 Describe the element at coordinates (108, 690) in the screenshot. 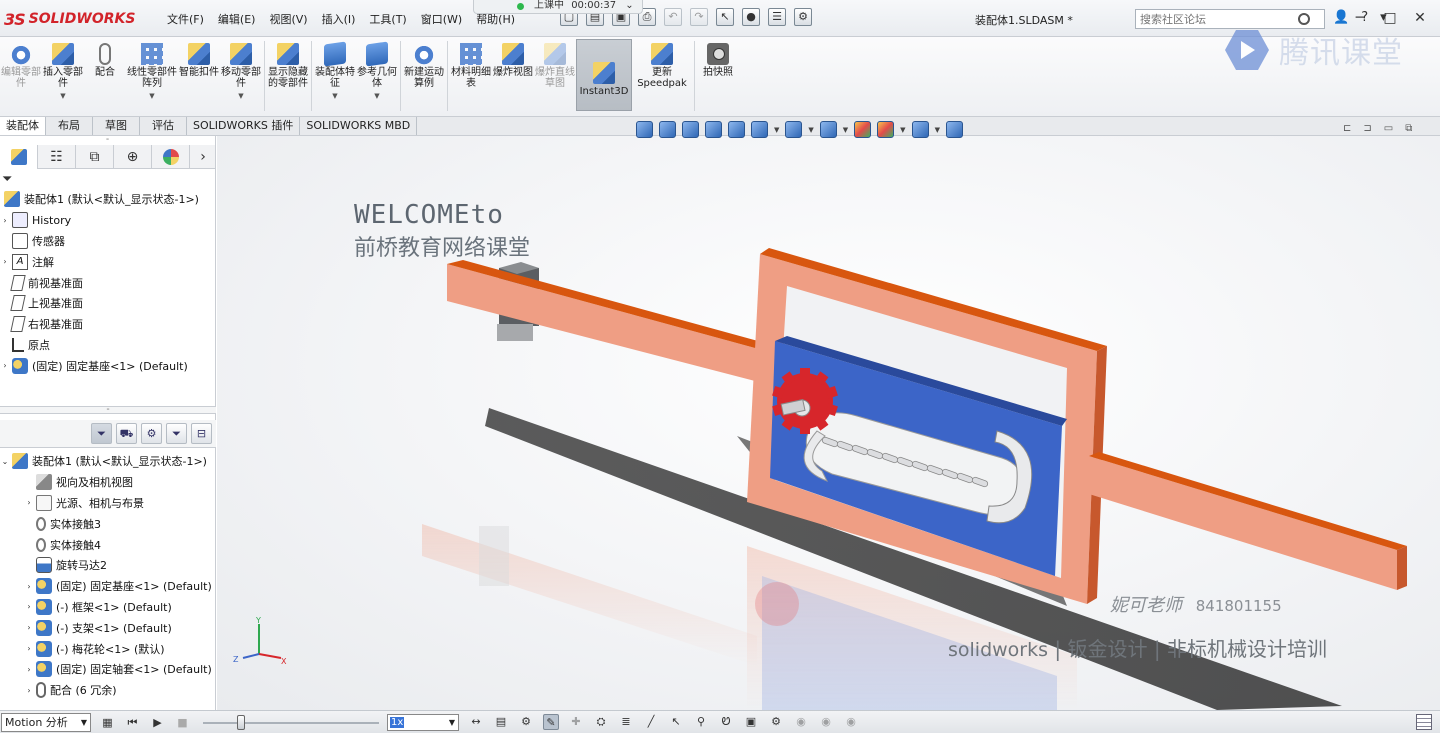

I see `motion-item-mates: › 配合 (6 冗余)` at that location.